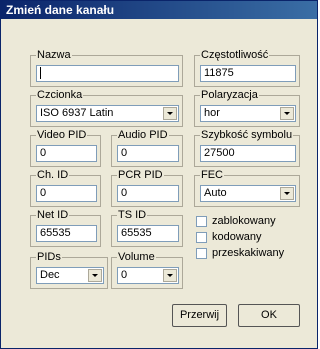  Describe the element at coordinates (54, 55) in the screenshot. I see `nazwa-label: Nazwa` at that location.